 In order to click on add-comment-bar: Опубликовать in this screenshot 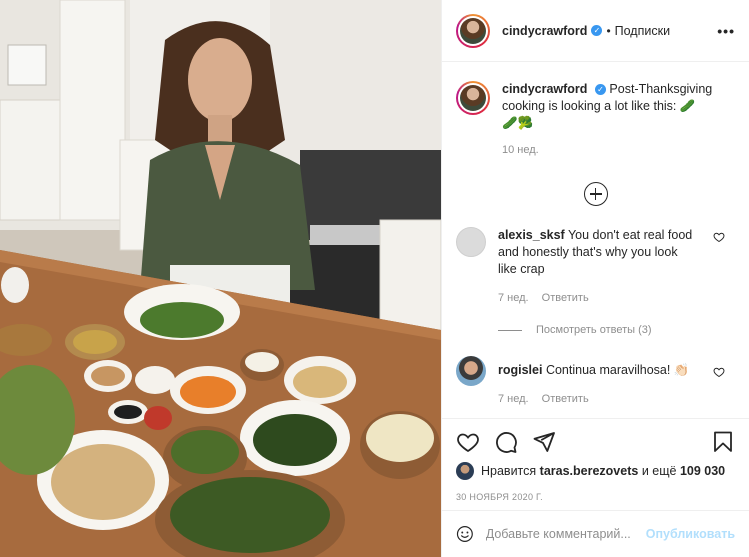, I will do `click(595, 533)`.